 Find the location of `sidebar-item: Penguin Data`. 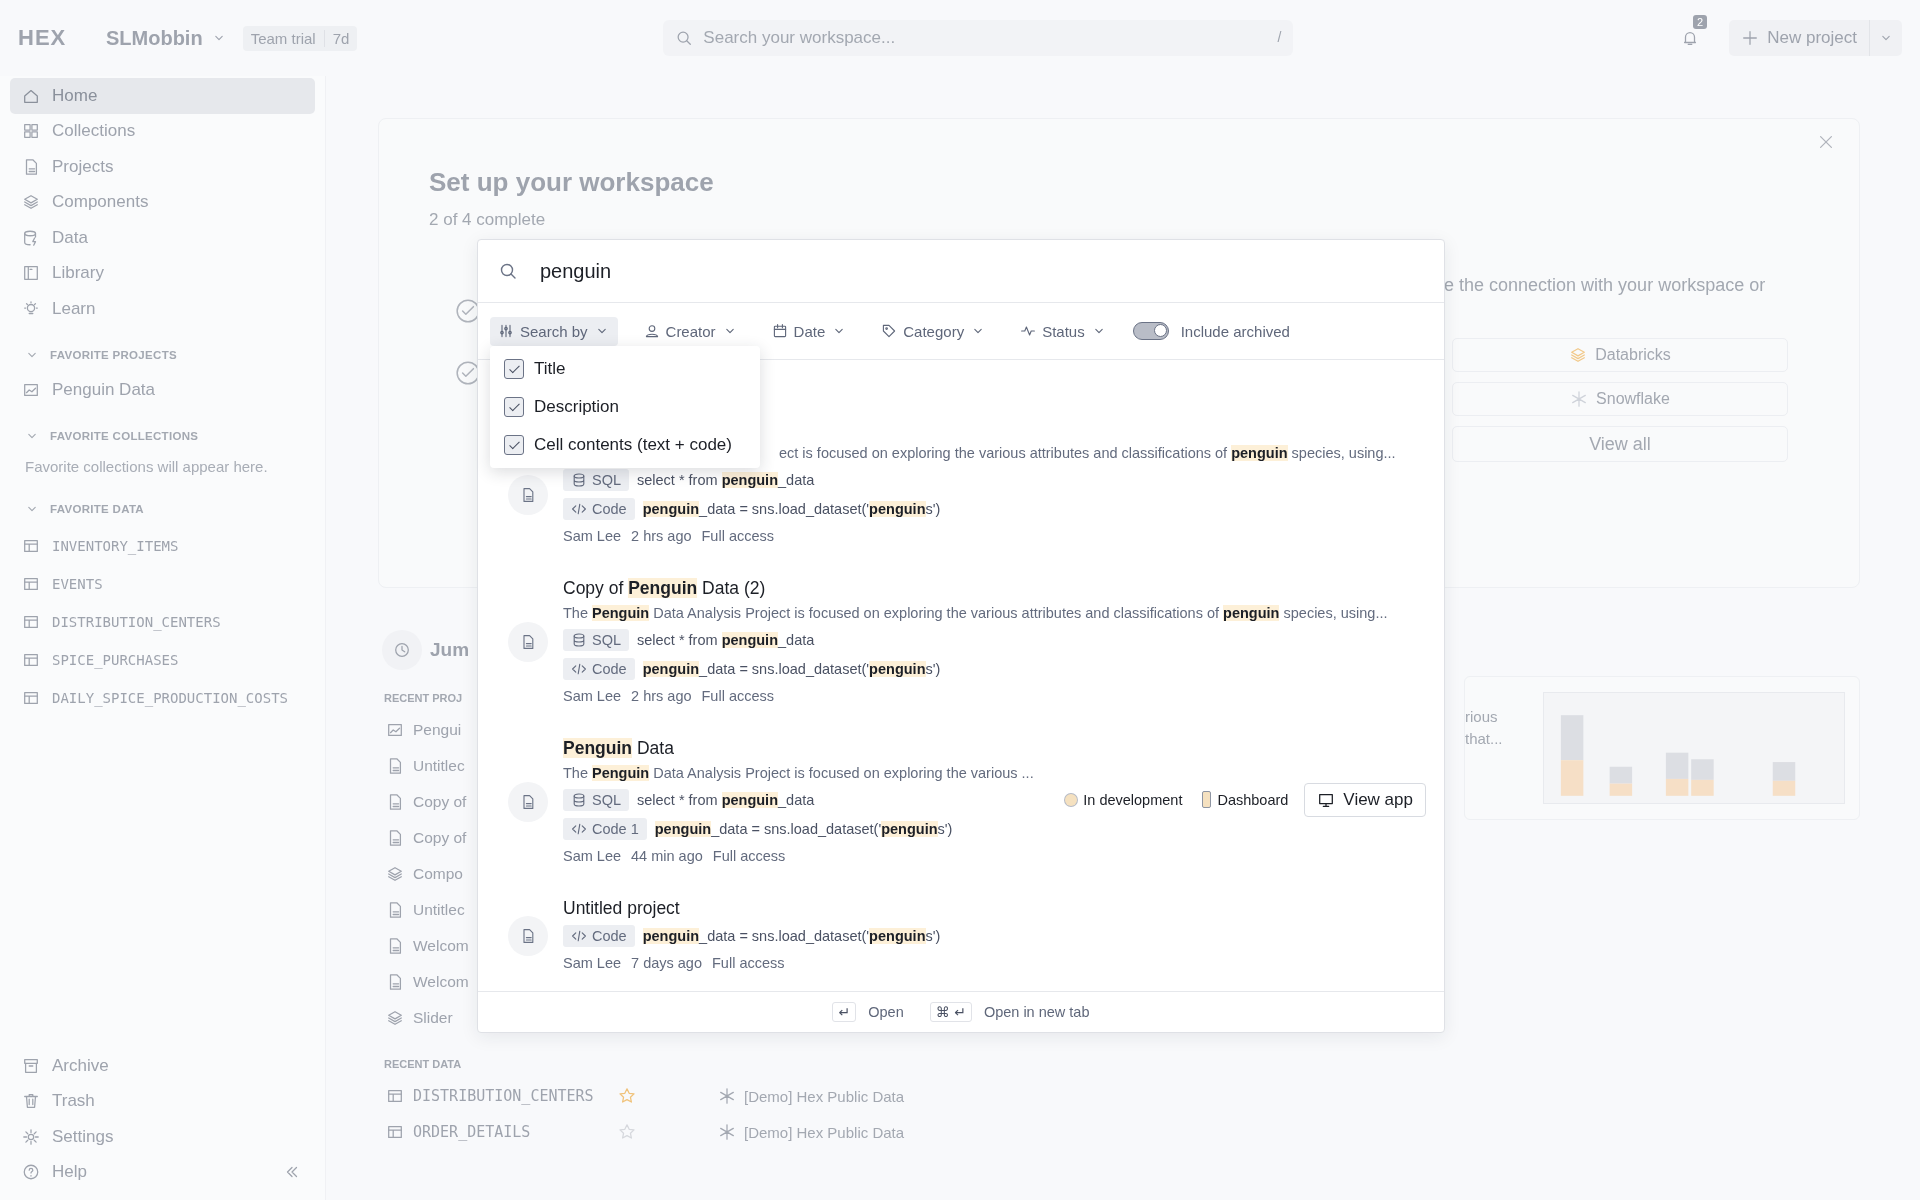

sidebar-item: Penguin Data is located at coordinates (162, 390).